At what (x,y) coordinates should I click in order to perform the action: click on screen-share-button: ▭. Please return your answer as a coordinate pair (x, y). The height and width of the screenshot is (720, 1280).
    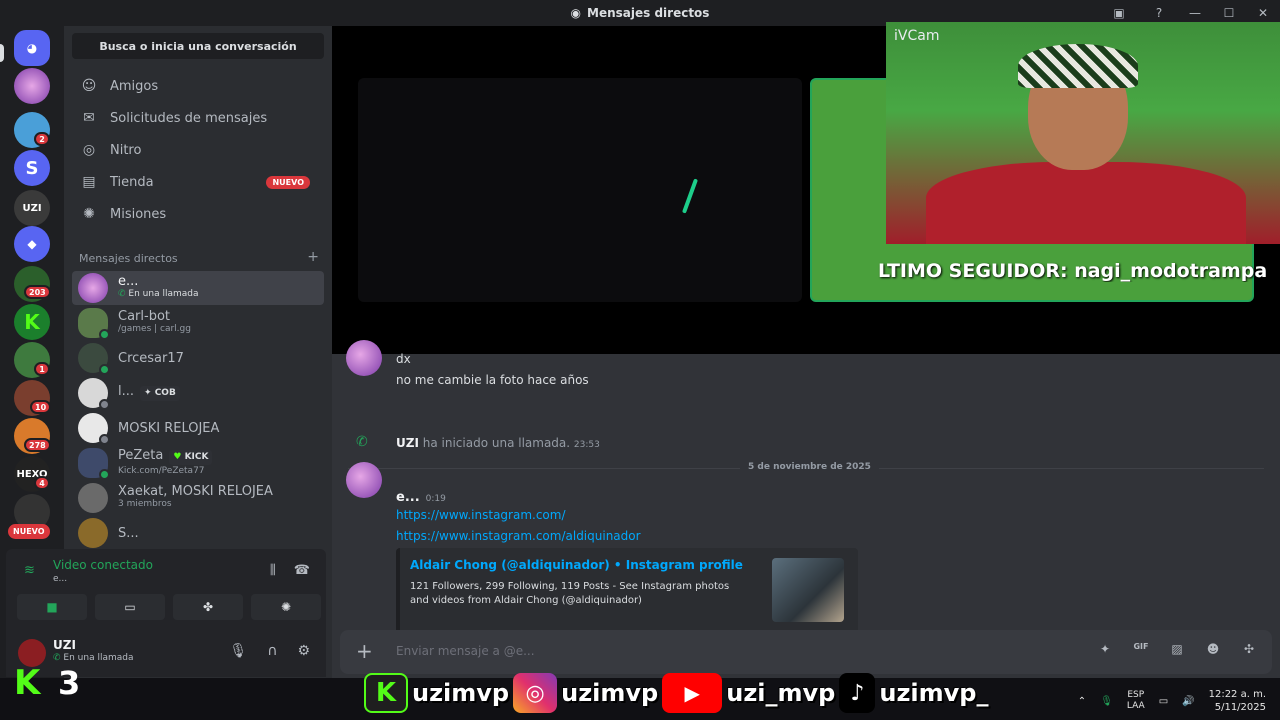
    Looking at the image, I should click on (130, 607).